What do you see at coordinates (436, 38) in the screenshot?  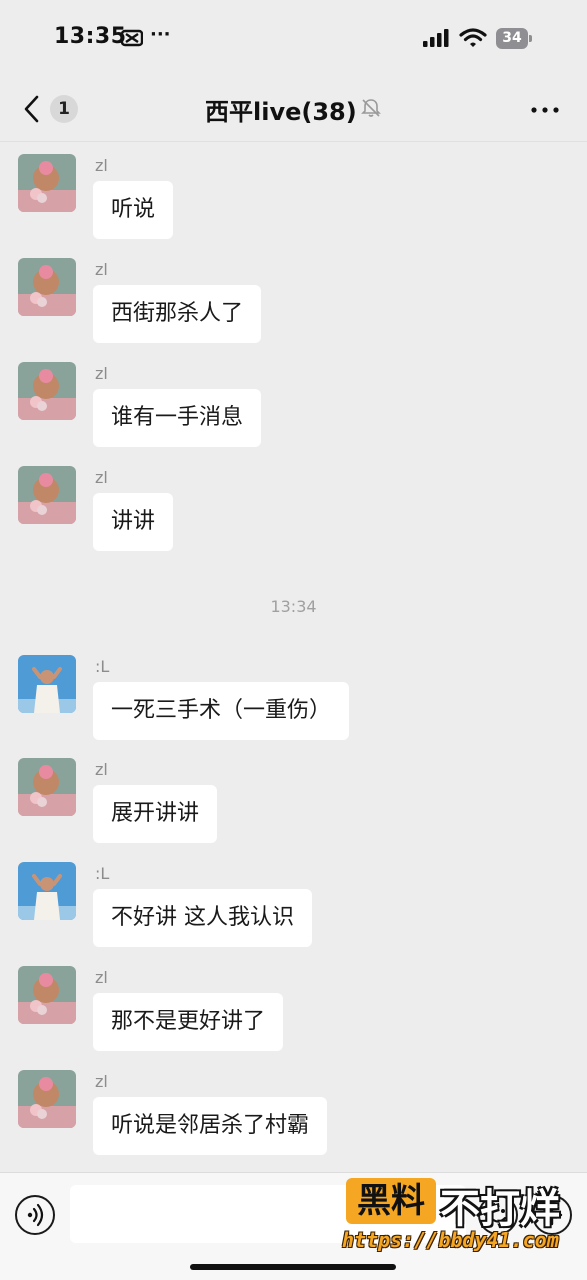 I see `signal-icon` at bounding box center [436, 38].